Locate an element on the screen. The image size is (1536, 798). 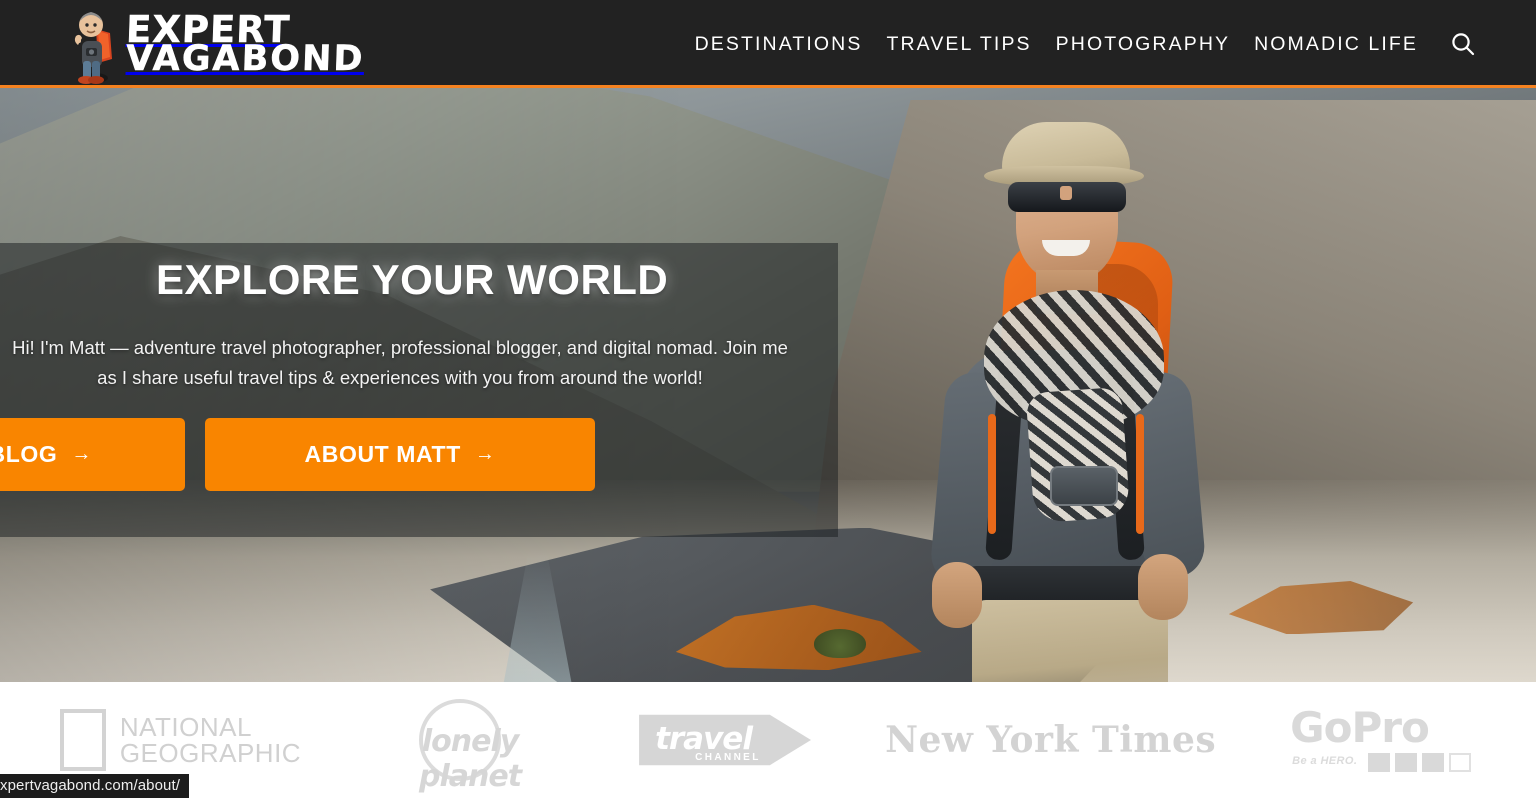
browser-status-bar: xpertvagabond.com/about/ is located at coordinates (95, 786).